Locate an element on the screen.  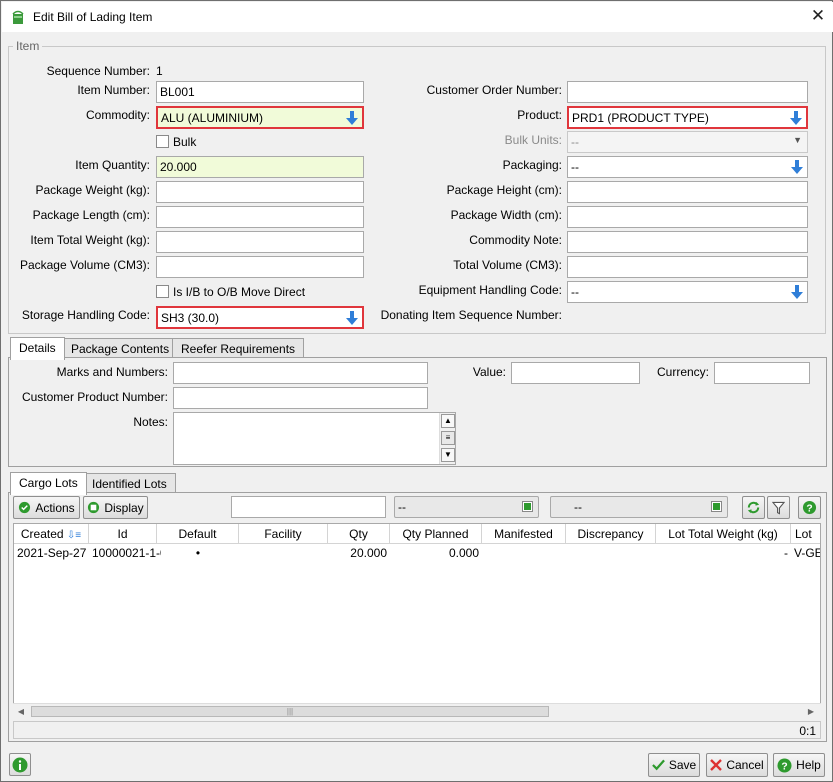
help-button: ? Help is located at coordinates (799, 765).